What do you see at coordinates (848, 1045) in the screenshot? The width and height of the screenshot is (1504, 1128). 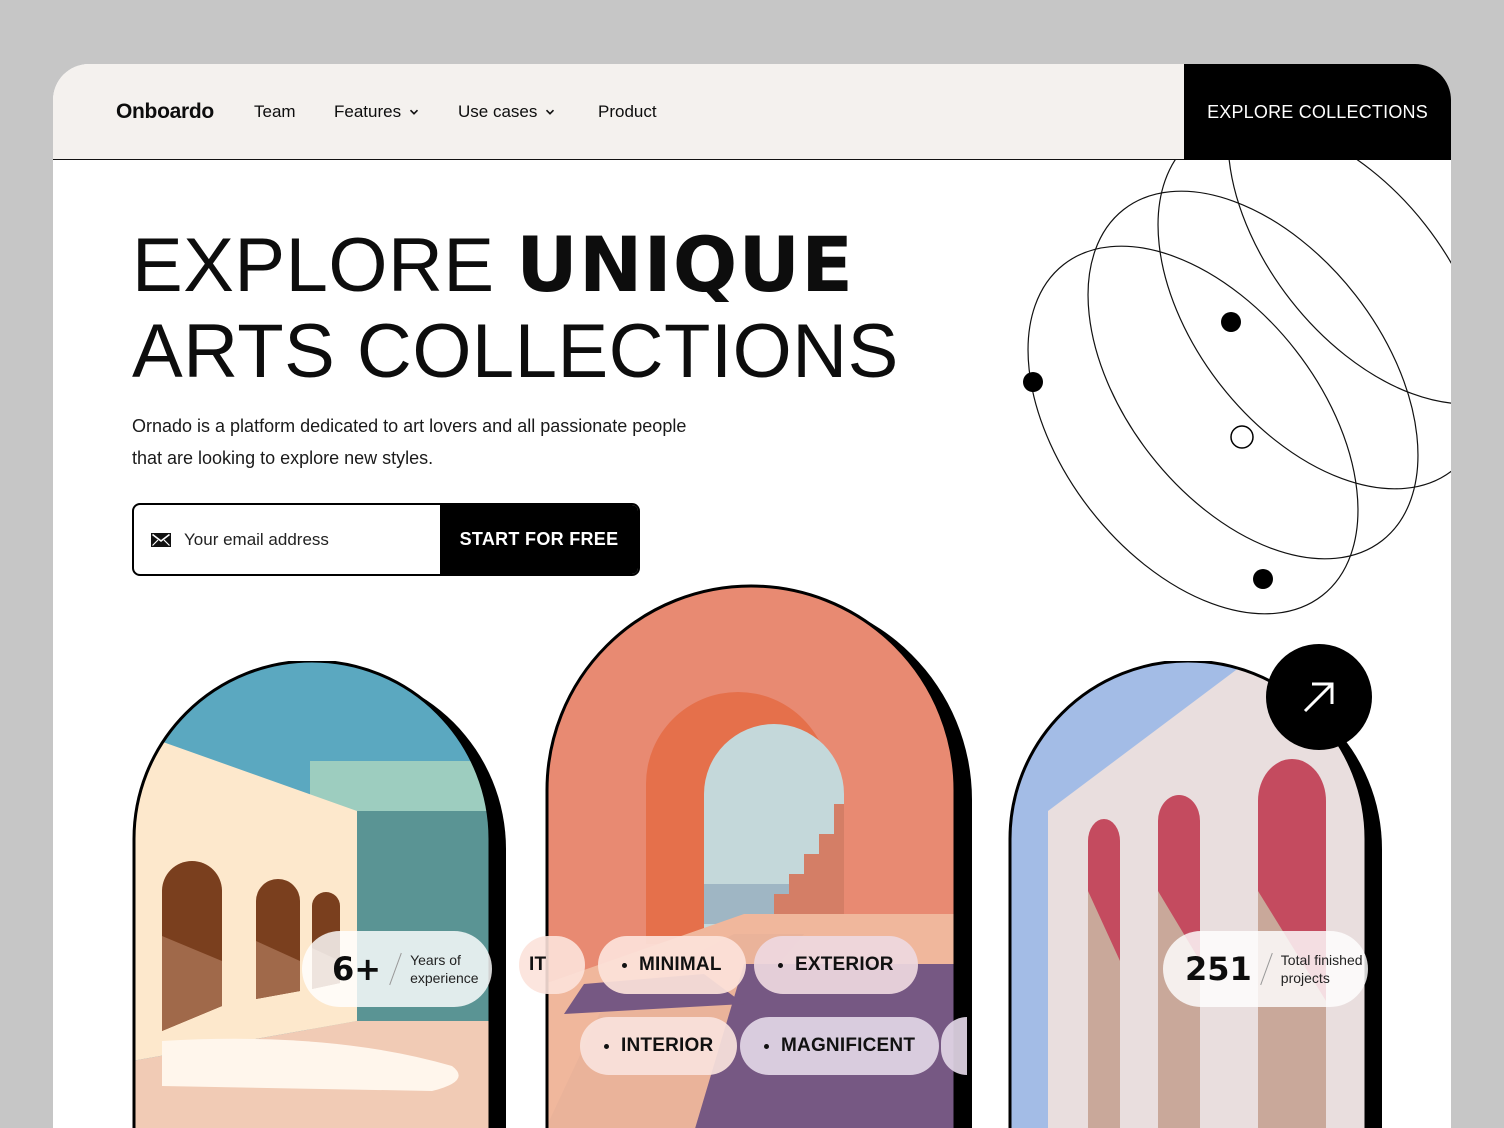 I see `tag-label: MAGNIFICENT` at bounding box center [848, 1045].